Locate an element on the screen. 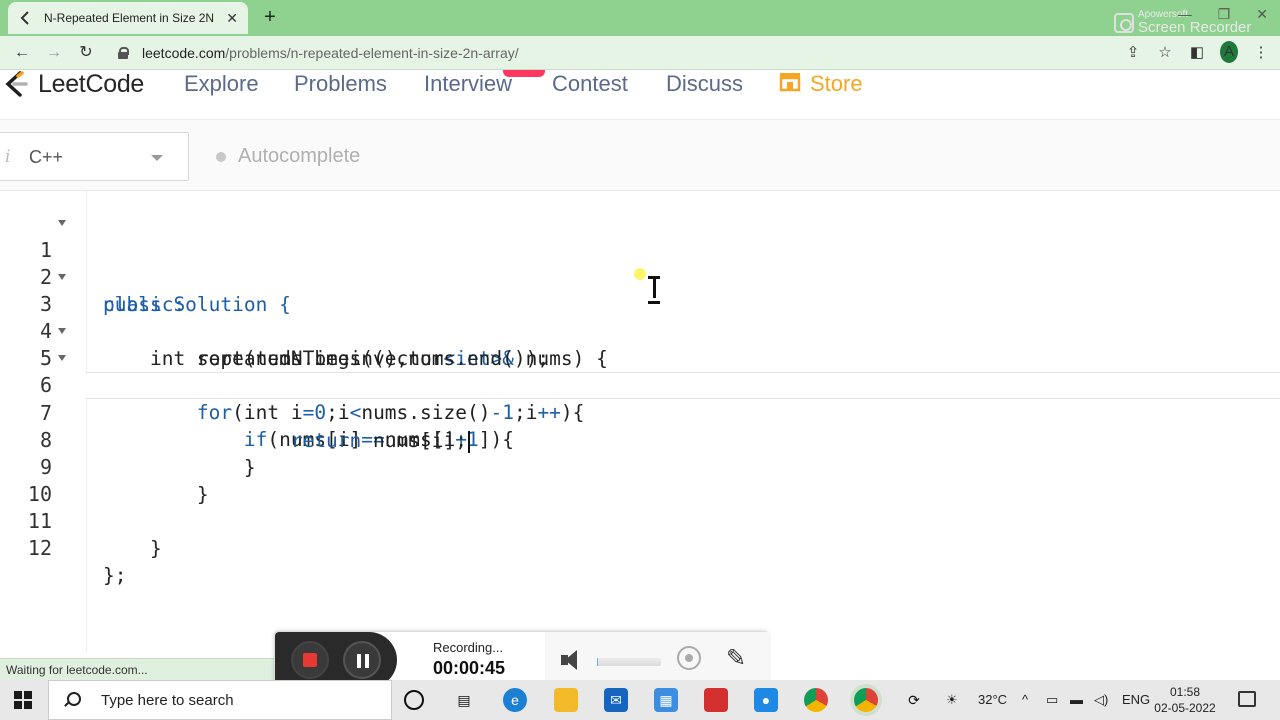 This screenshot has height=720, width=1280. nav-explore: Explore is located at coordinates (221, 84).